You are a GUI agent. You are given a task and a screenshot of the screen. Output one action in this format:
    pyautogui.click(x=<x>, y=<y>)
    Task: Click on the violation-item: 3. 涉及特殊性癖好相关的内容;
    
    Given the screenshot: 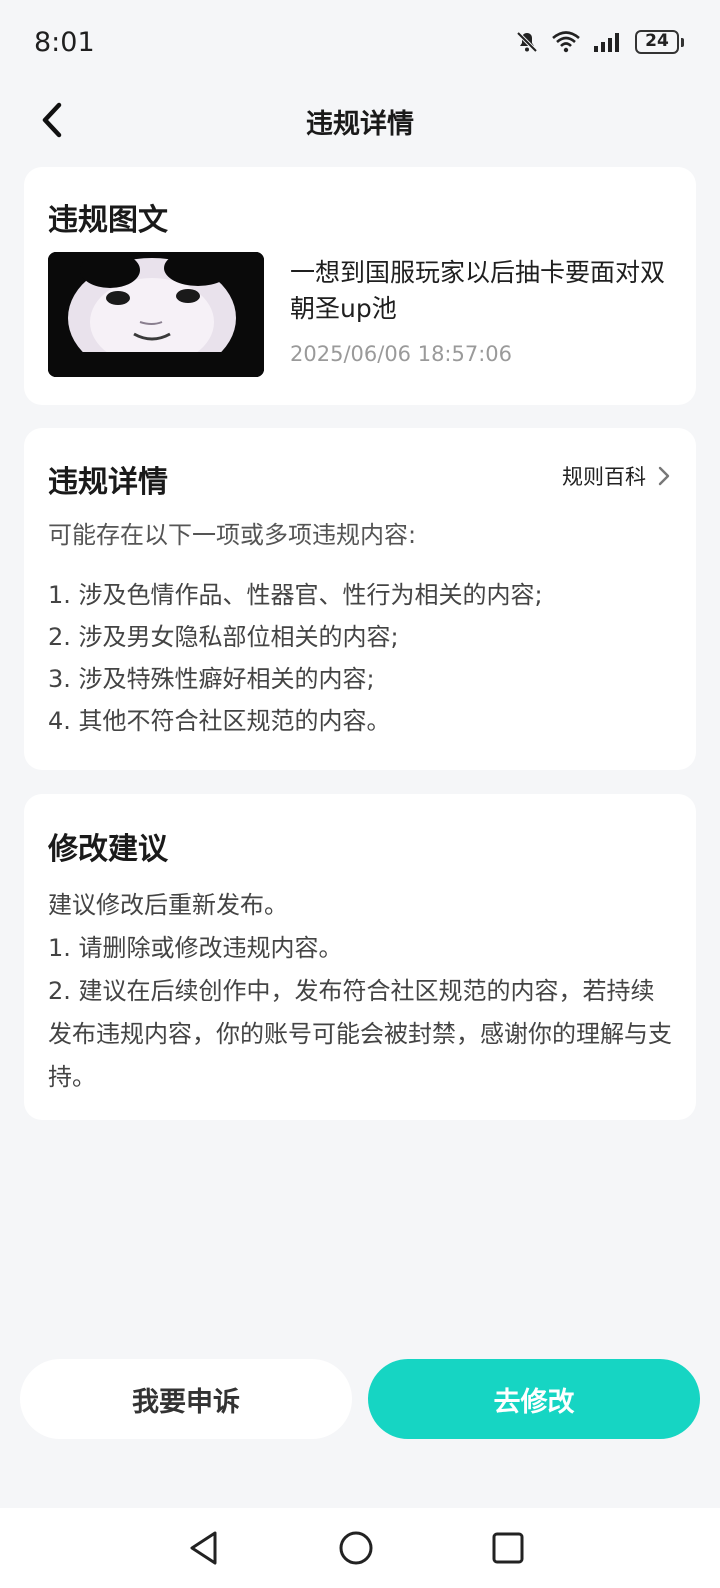 What is the action you would take?
    pyautogui.click(x=211, y=679)
    